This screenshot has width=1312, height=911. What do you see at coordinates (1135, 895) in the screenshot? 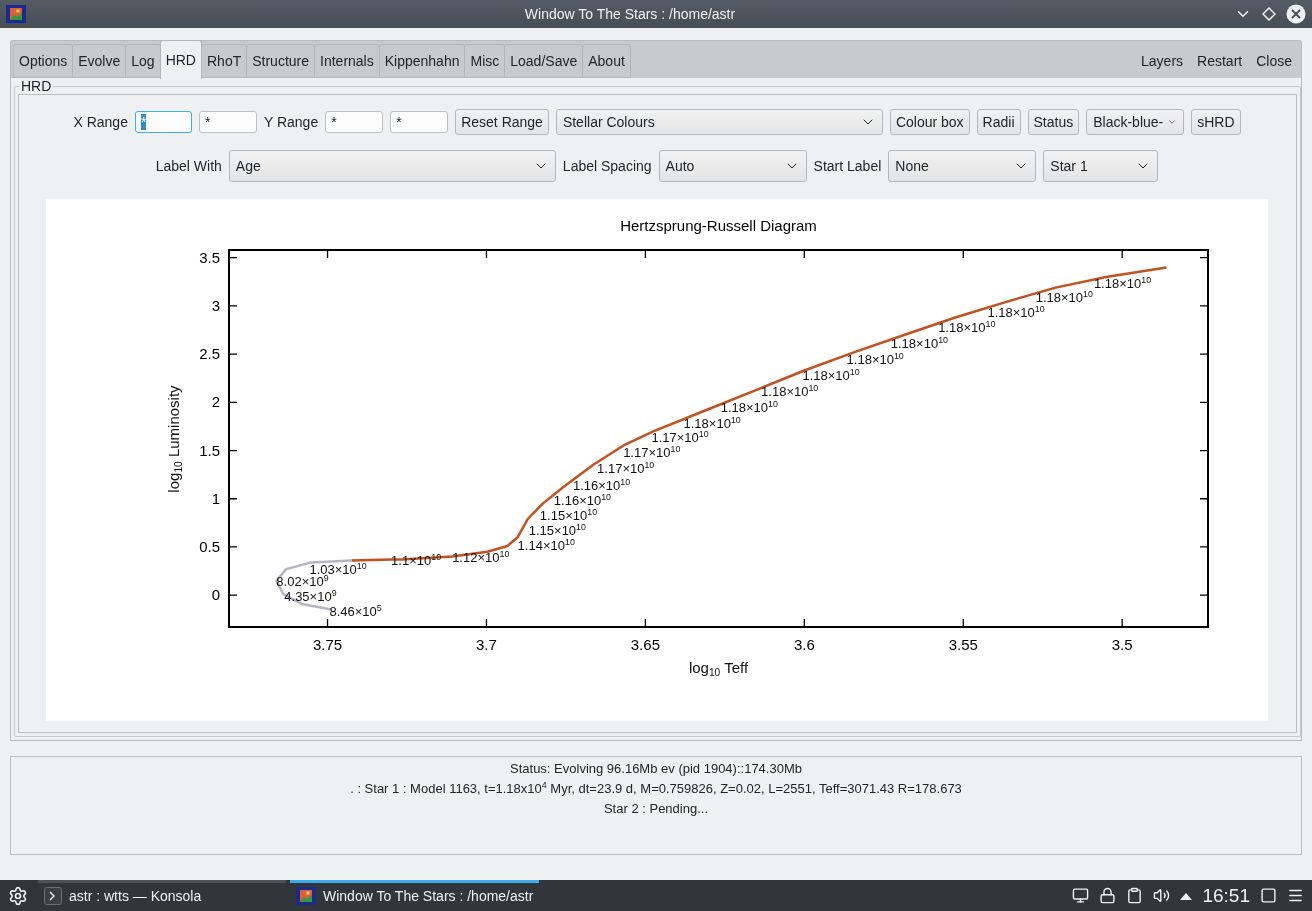
I see `clipboard-icon` at bounding box center [1135, 895].